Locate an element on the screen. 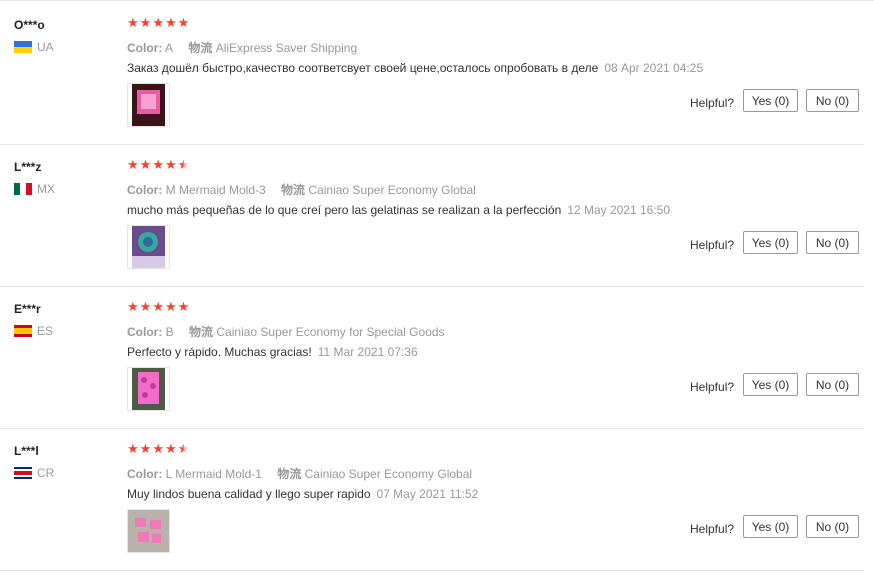 This screenshot has height=577, width=874. top-divider is located at coordinates (437, 0).